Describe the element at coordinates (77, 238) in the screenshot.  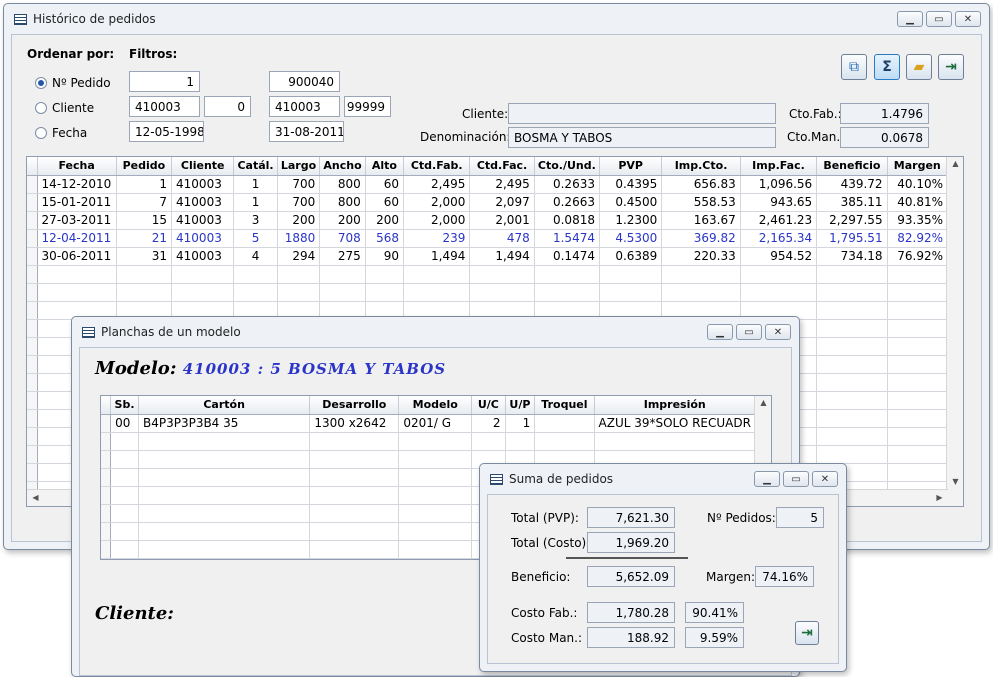
I see `table-cell: 12-04-2011` at that location.